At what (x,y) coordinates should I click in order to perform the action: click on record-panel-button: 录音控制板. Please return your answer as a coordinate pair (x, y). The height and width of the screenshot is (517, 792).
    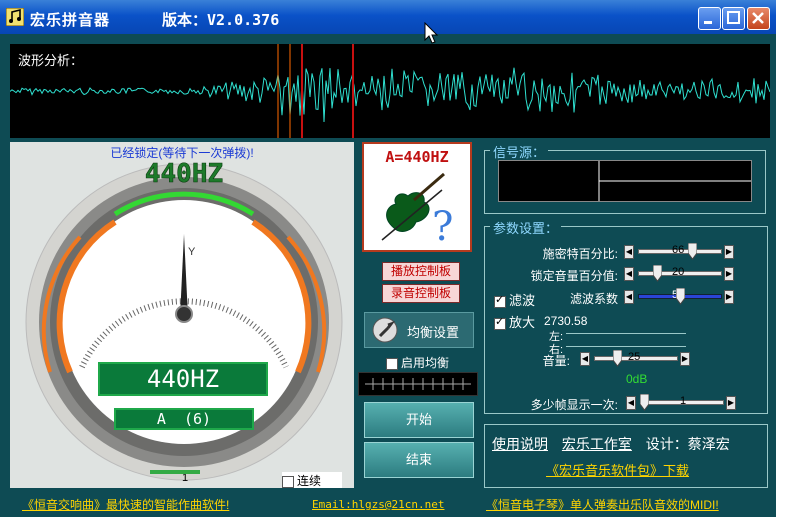
    Looking at the image, I should click on (421, 293).